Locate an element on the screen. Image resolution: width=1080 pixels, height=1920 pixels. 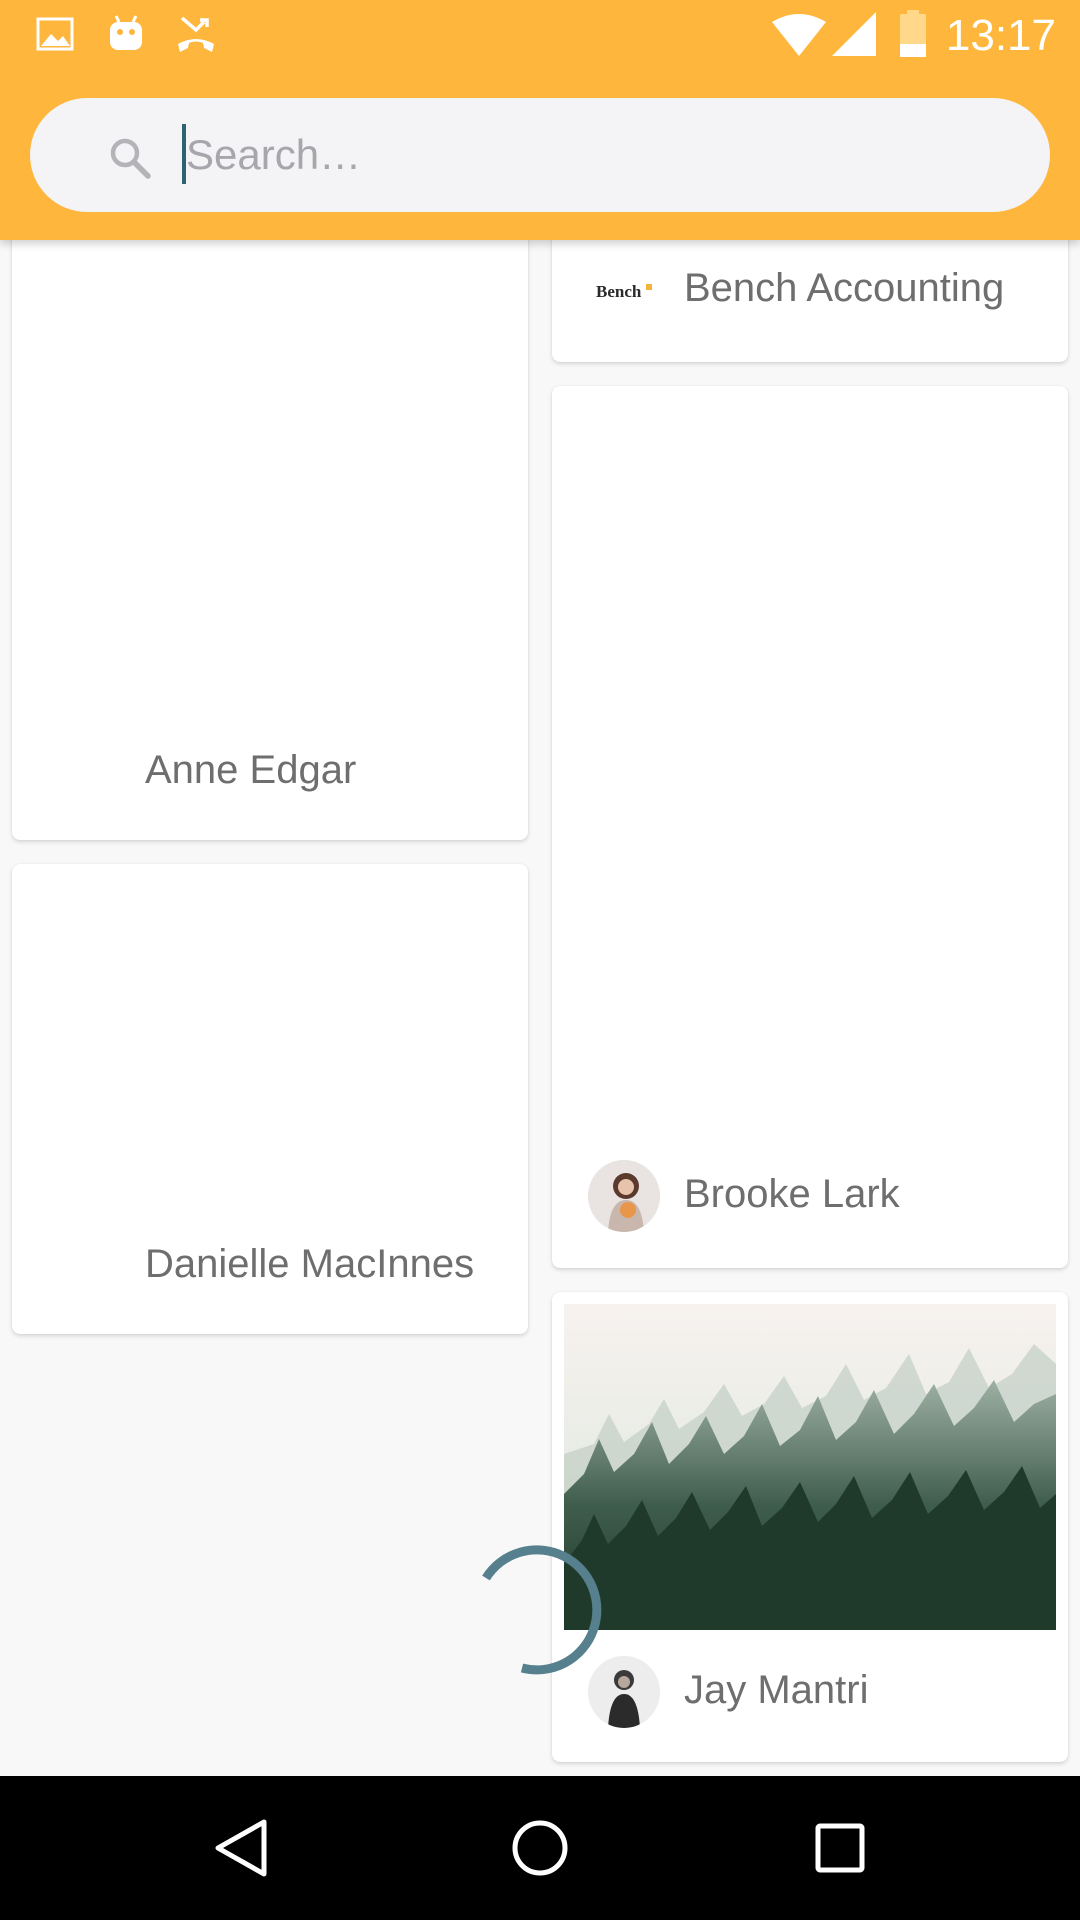
feed-card: Danielle MacInnes is located at coordinates (270, 1099).